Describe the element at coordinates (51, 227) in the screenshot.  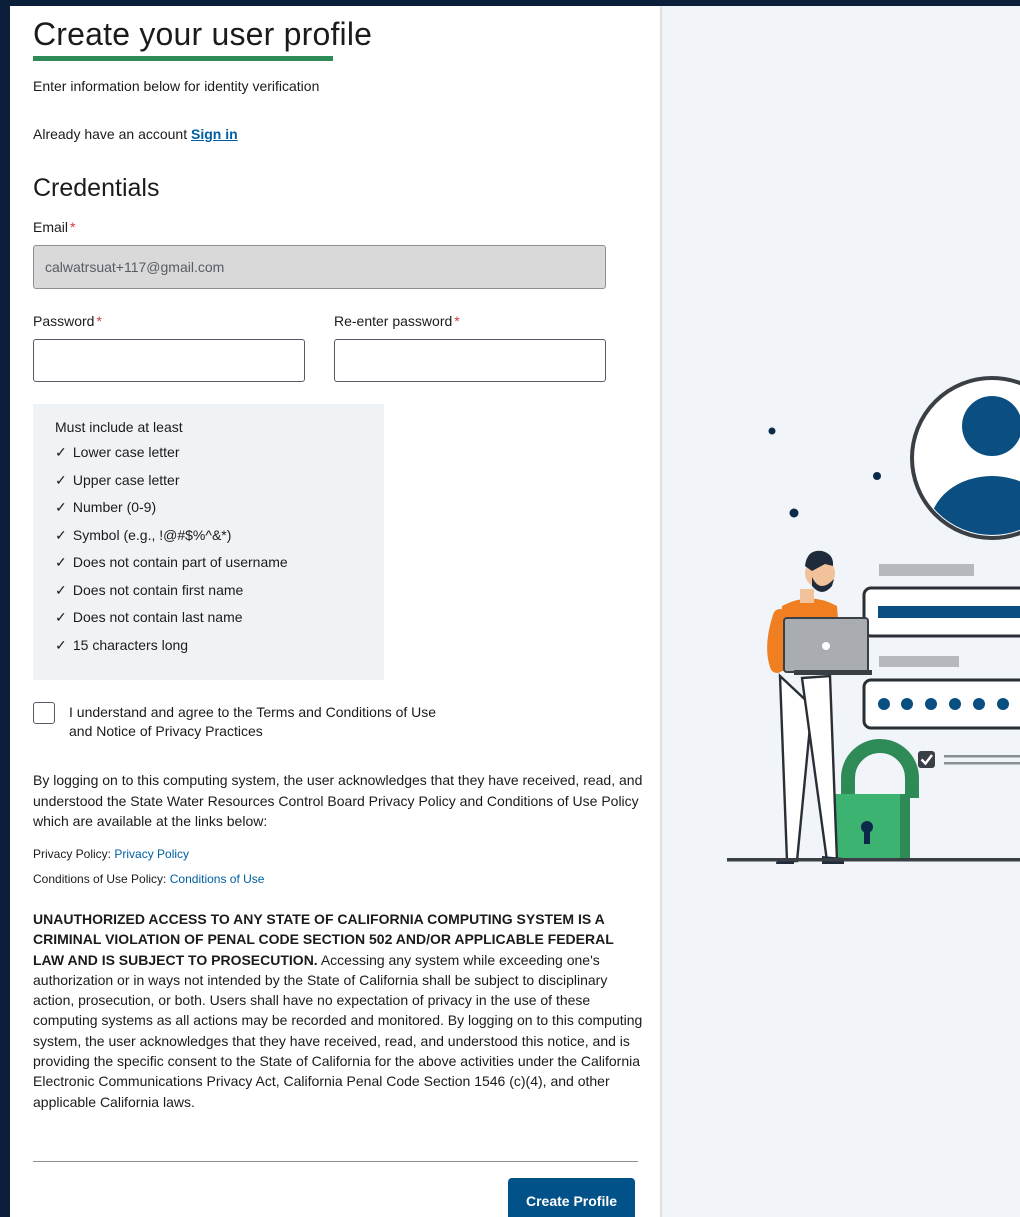
I see `email-label-text: Email` at that location.